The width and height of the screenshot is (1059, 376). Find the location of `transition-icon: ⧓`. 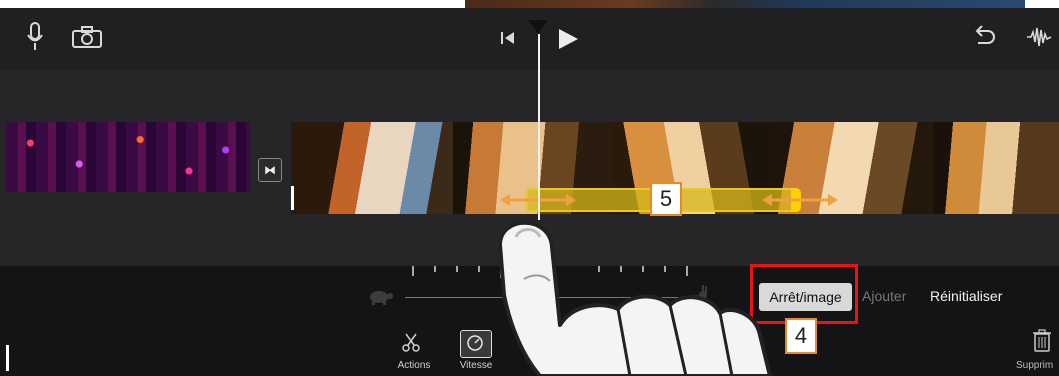

transition-icon: ⧓ is located at coordinates (270, 170).